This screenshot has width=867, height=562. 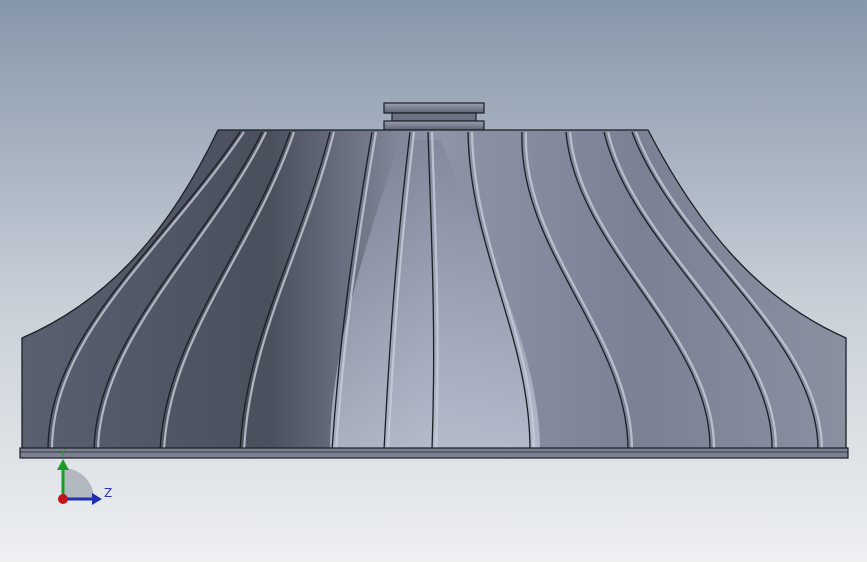 I want to click on shaft-cap, so click(x=434, y=116).